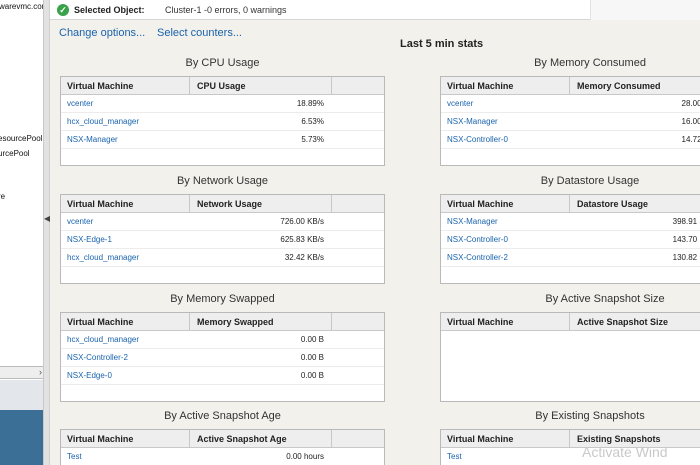 The image size is (700, 465). I want to click on table-header: Virtual Machine CPU Usage, so click(222, 86).